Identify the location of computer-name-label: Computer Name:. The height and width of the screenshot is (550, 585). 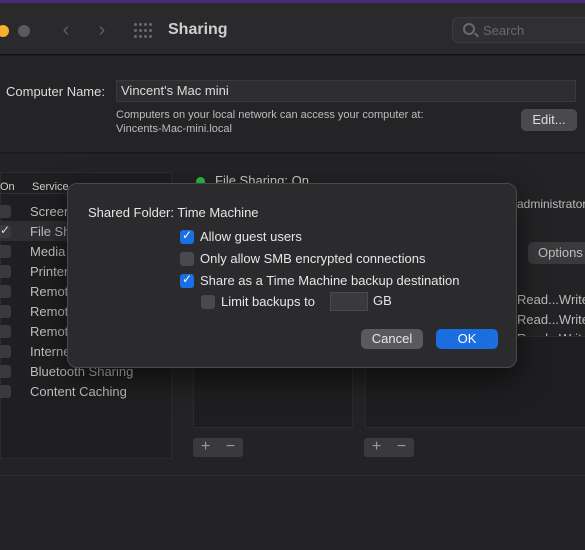
(55, 91).